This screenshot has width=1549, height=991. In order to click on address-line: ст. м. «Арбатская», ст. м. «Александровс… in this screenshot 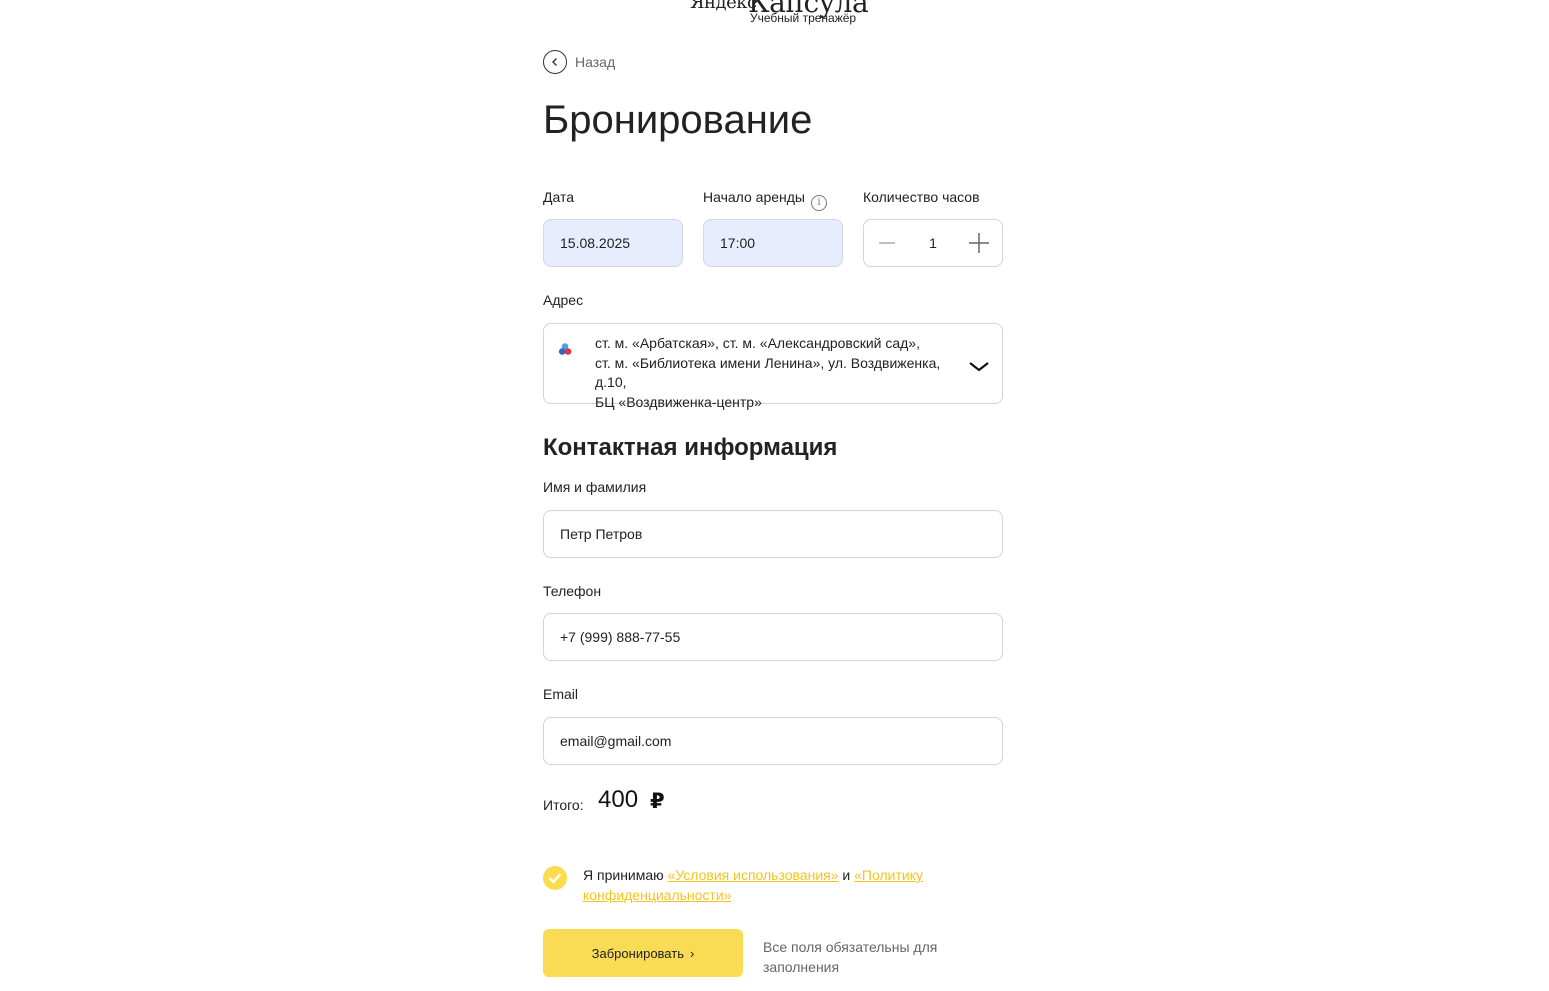, I will do `click(757, 343)`.